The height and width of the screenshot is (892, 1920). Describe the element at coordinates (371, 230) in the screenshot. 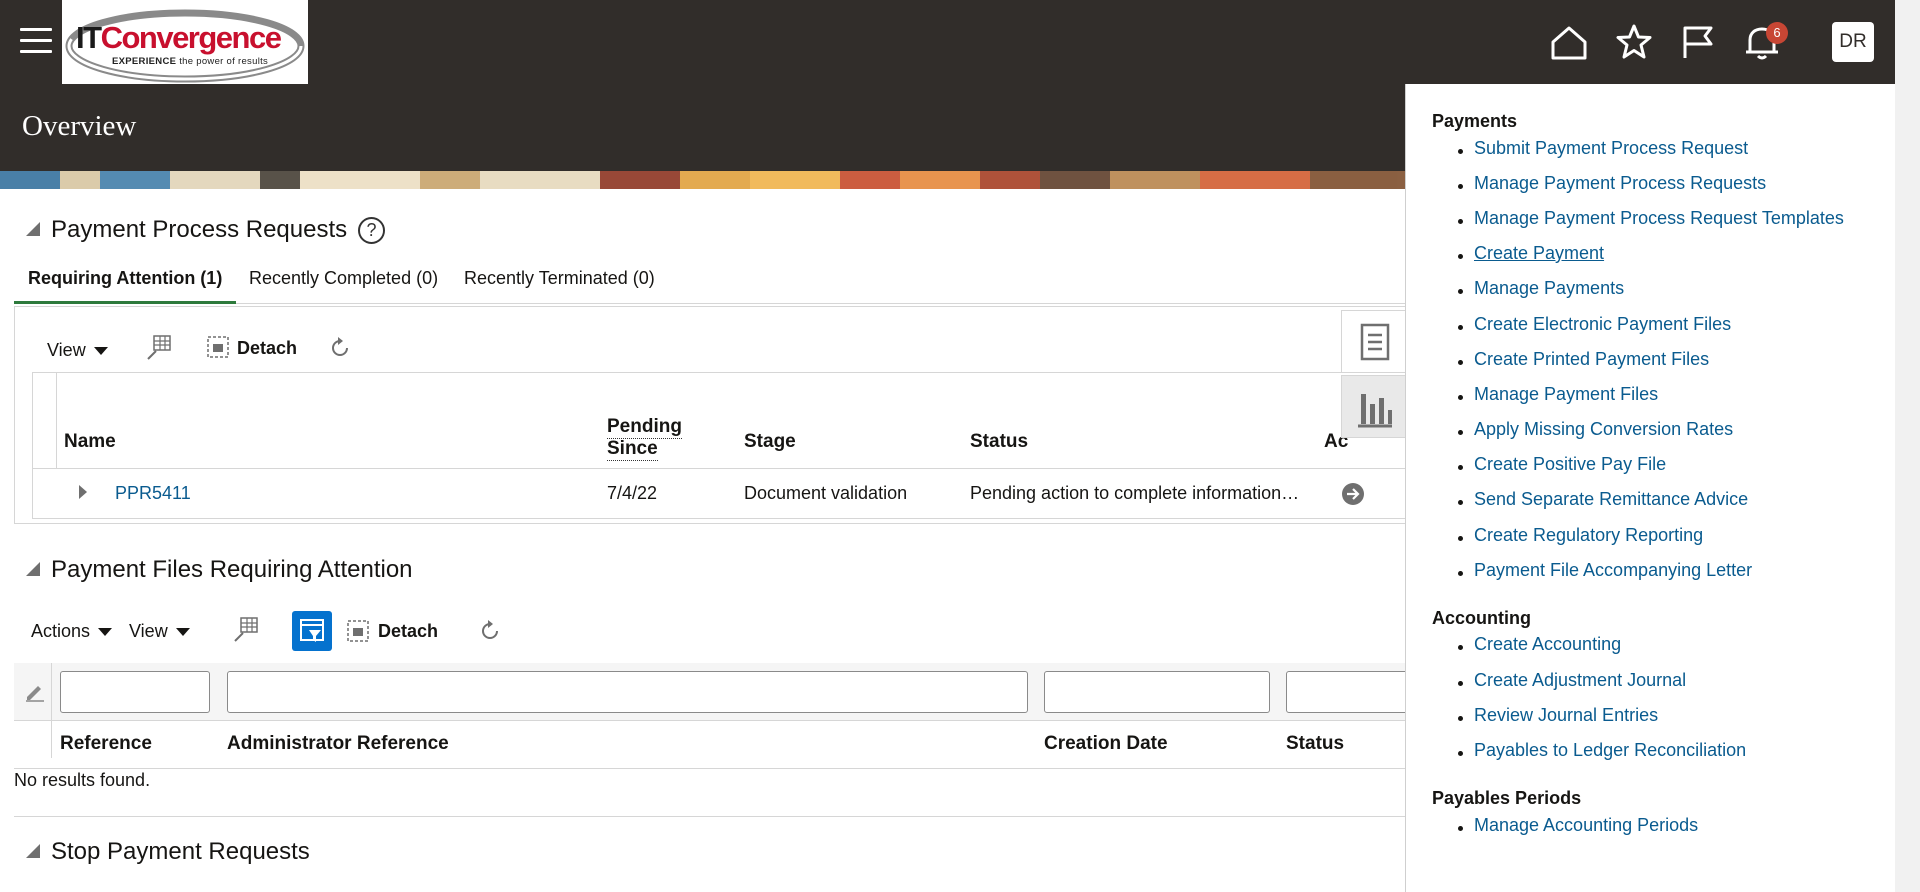

I see `help-icon: ?` at that location.